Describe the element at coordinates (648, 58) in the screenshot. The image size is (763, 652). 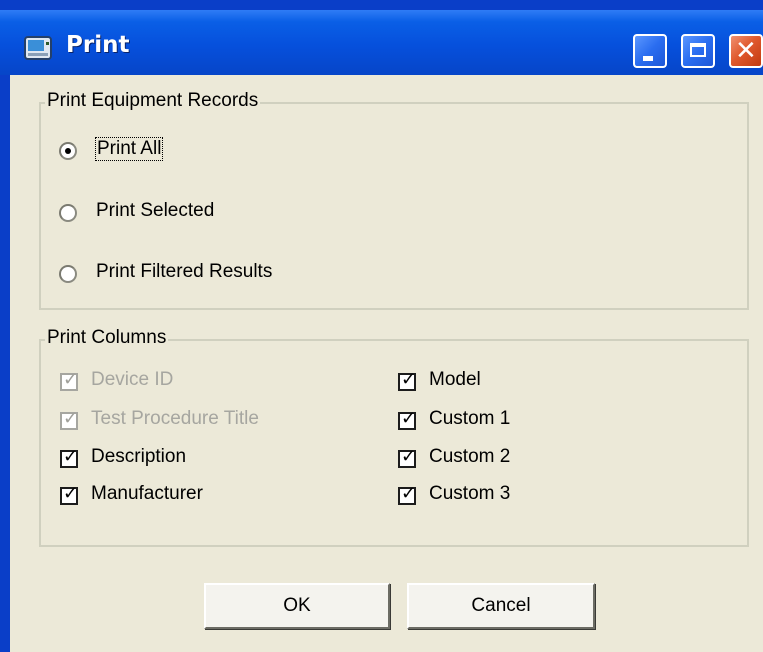
I see `minimize-icon` at that location.